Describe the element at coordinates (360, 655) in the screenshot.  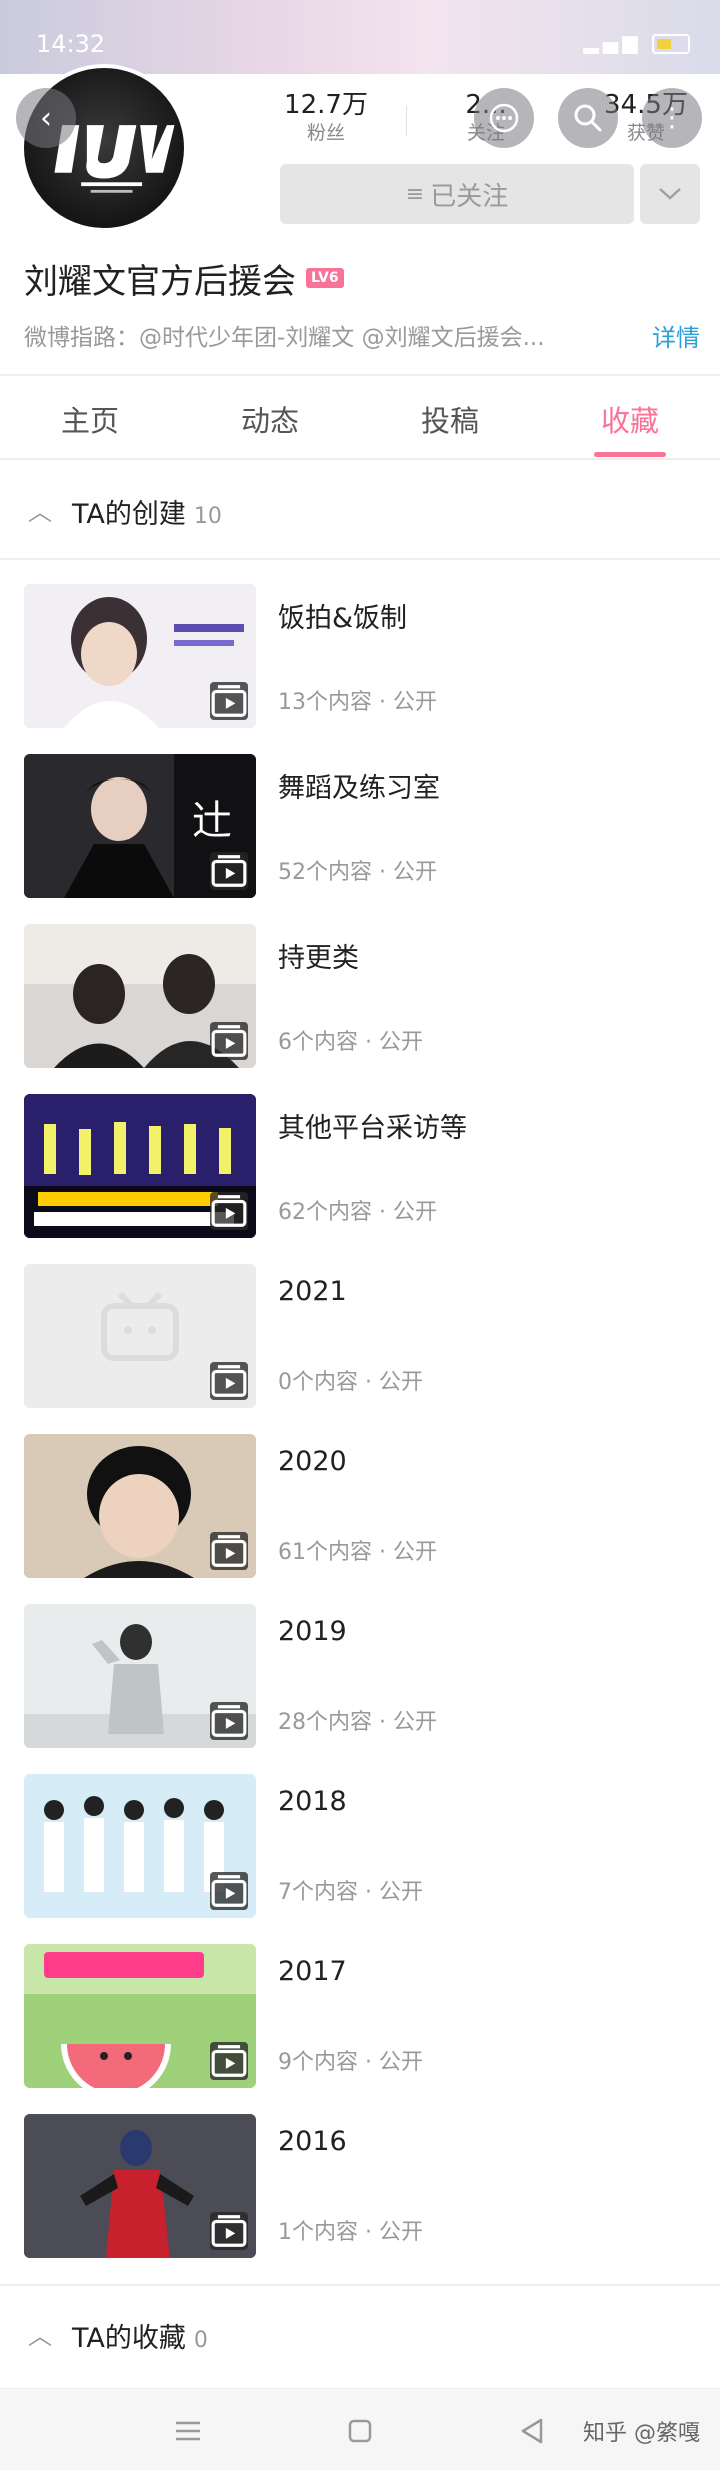
I see `list-item: 饭拍&饭制 13个内容 · 公开` at that location.